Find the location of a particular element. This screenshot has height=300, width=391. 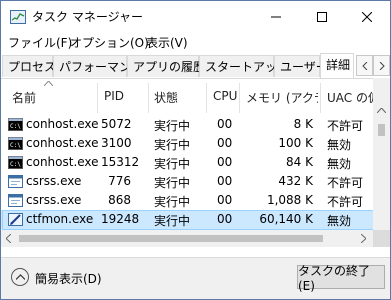

scrollbar-corner is located at coordinates (381, 238).